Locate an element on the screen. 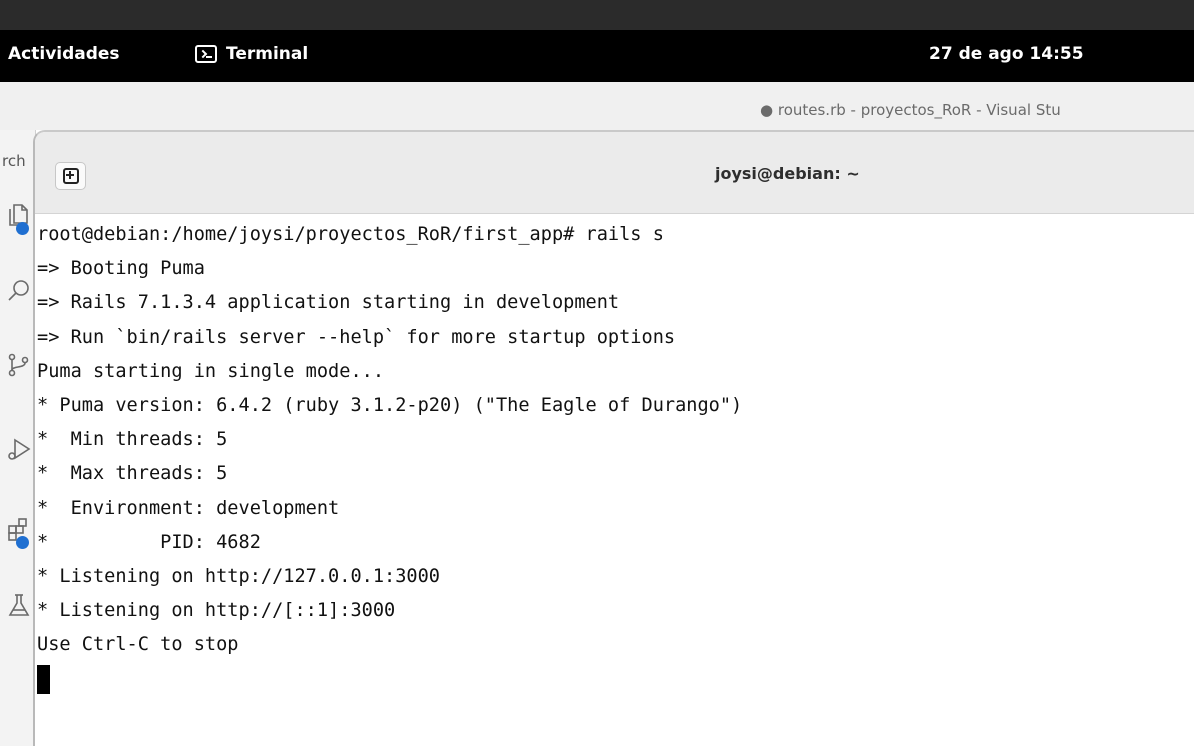  terminal-cursor-line is located at coordinates (612, 679).